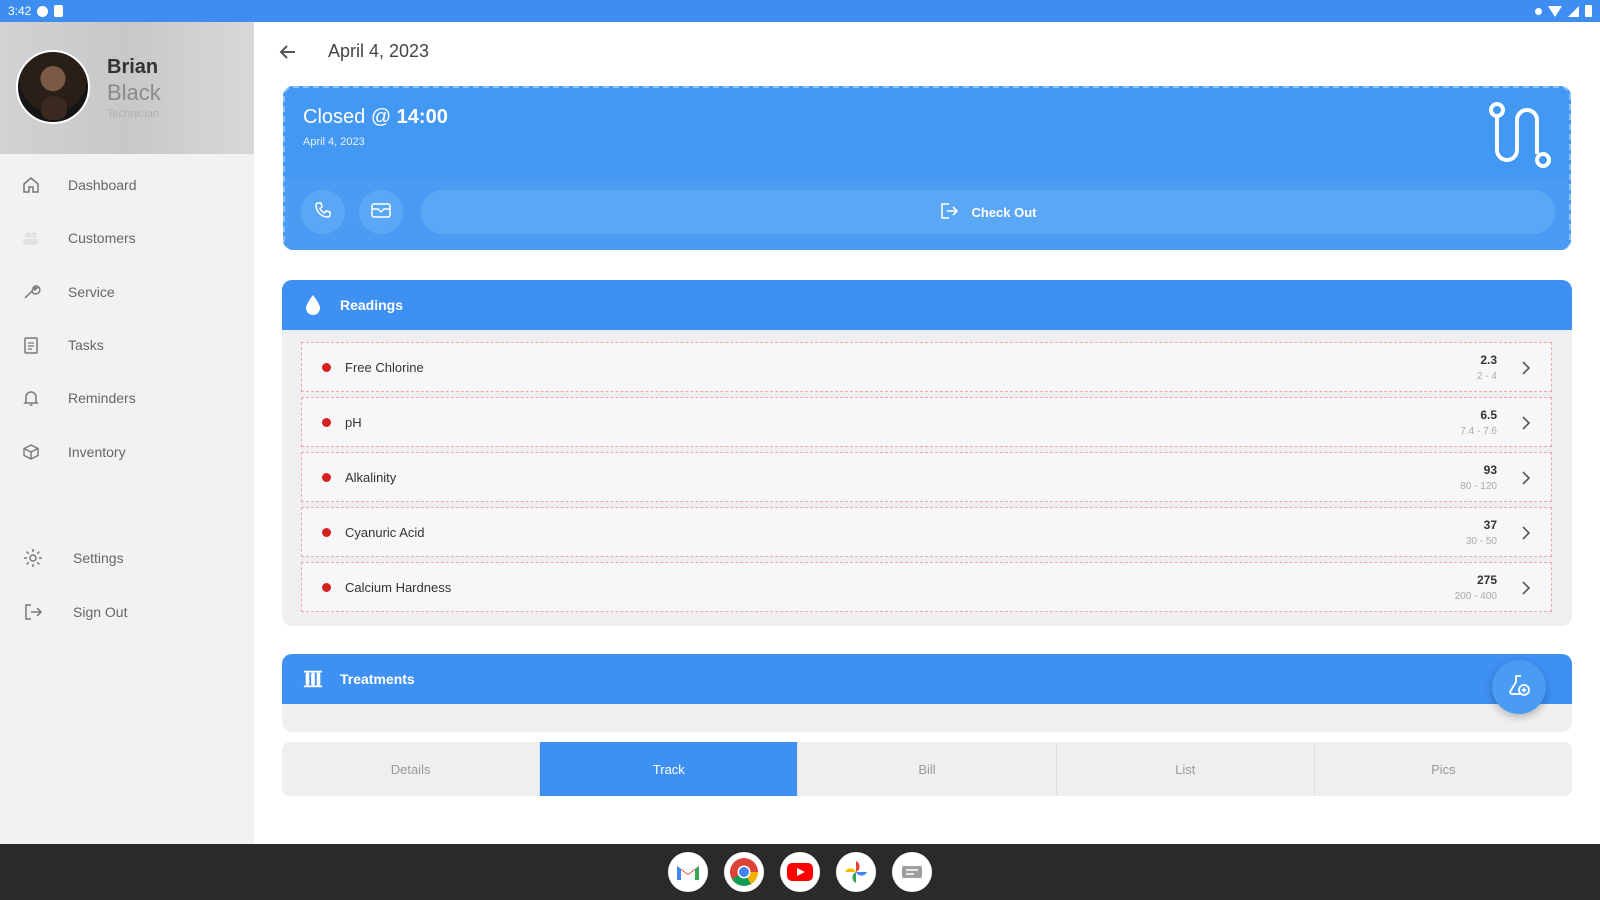  What do you see at coordinates (377, 679) in the screenshot?
I see `treatments-title: Treatments` at bounding box center [377, 679].